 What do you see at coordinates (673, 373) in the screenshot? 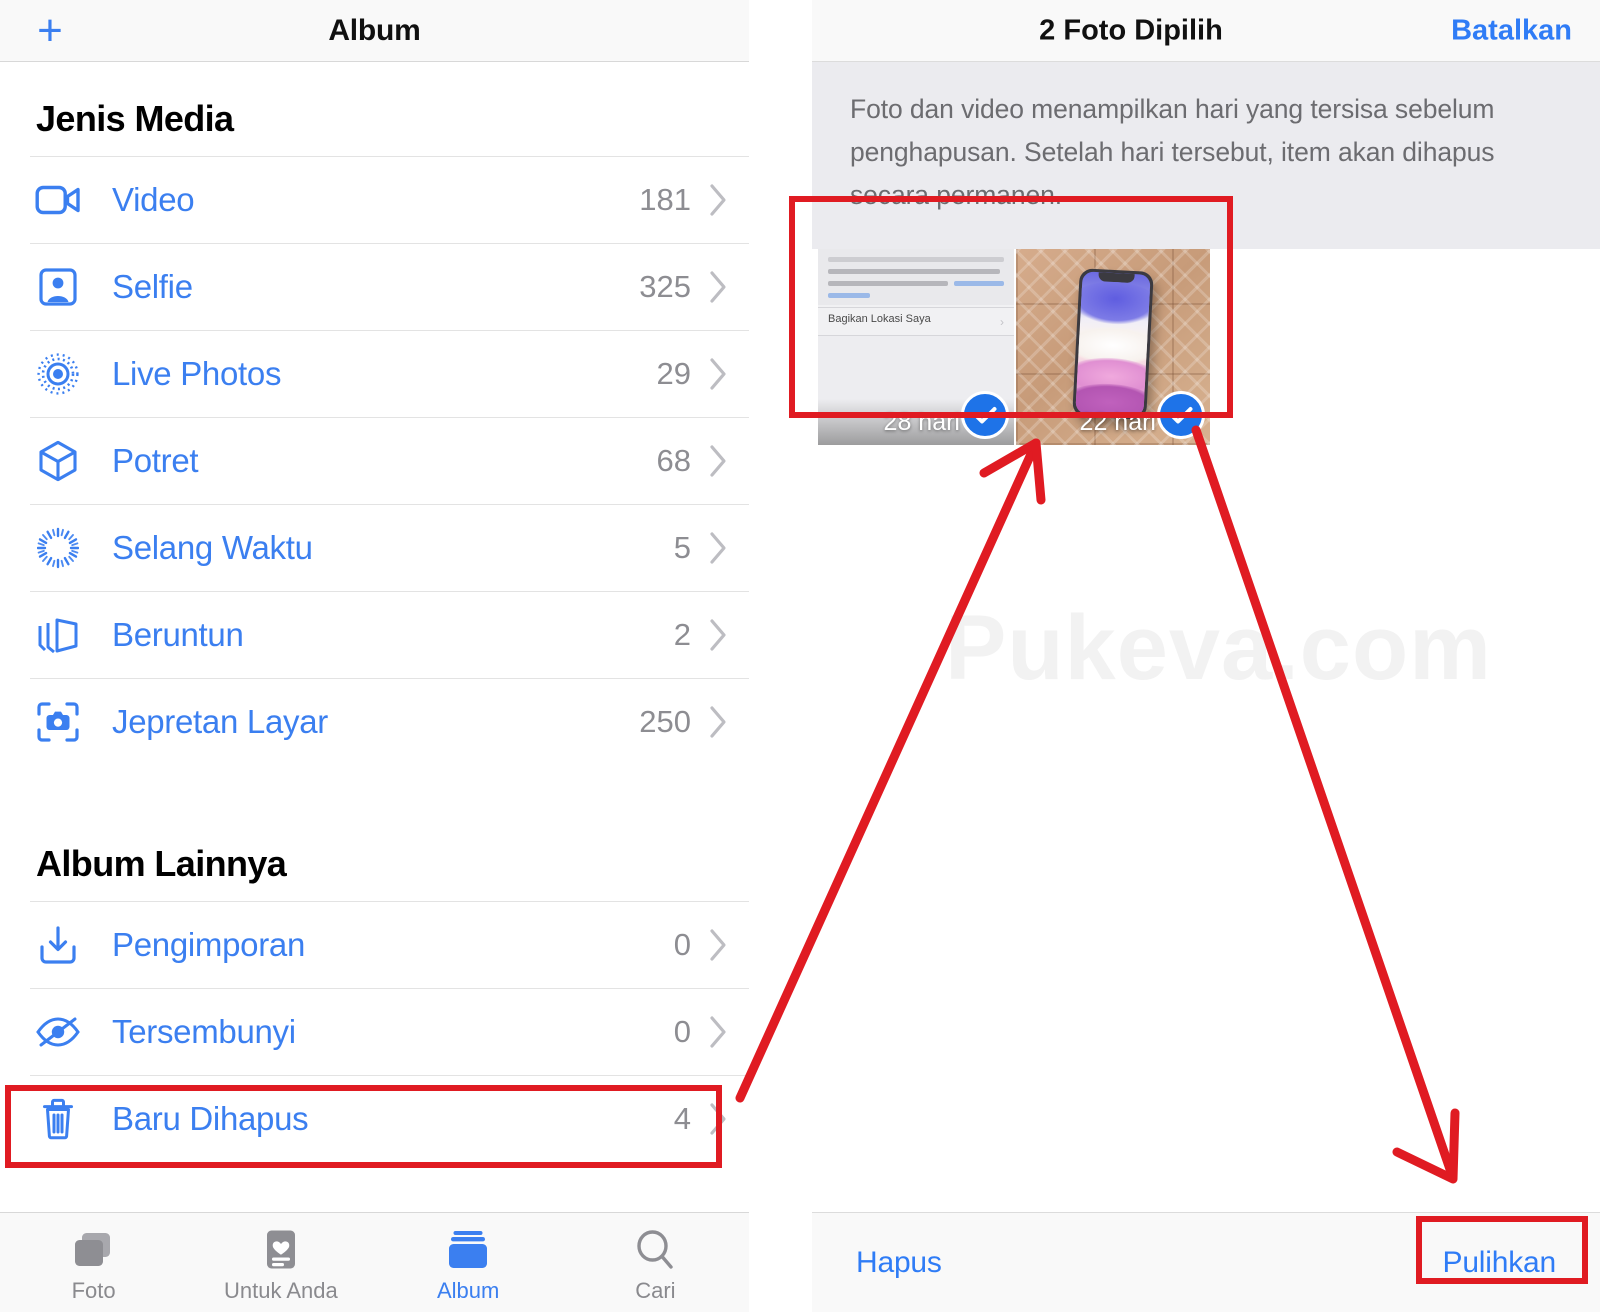
I see `list-item-count: 29` at bounding box center [673, 373].